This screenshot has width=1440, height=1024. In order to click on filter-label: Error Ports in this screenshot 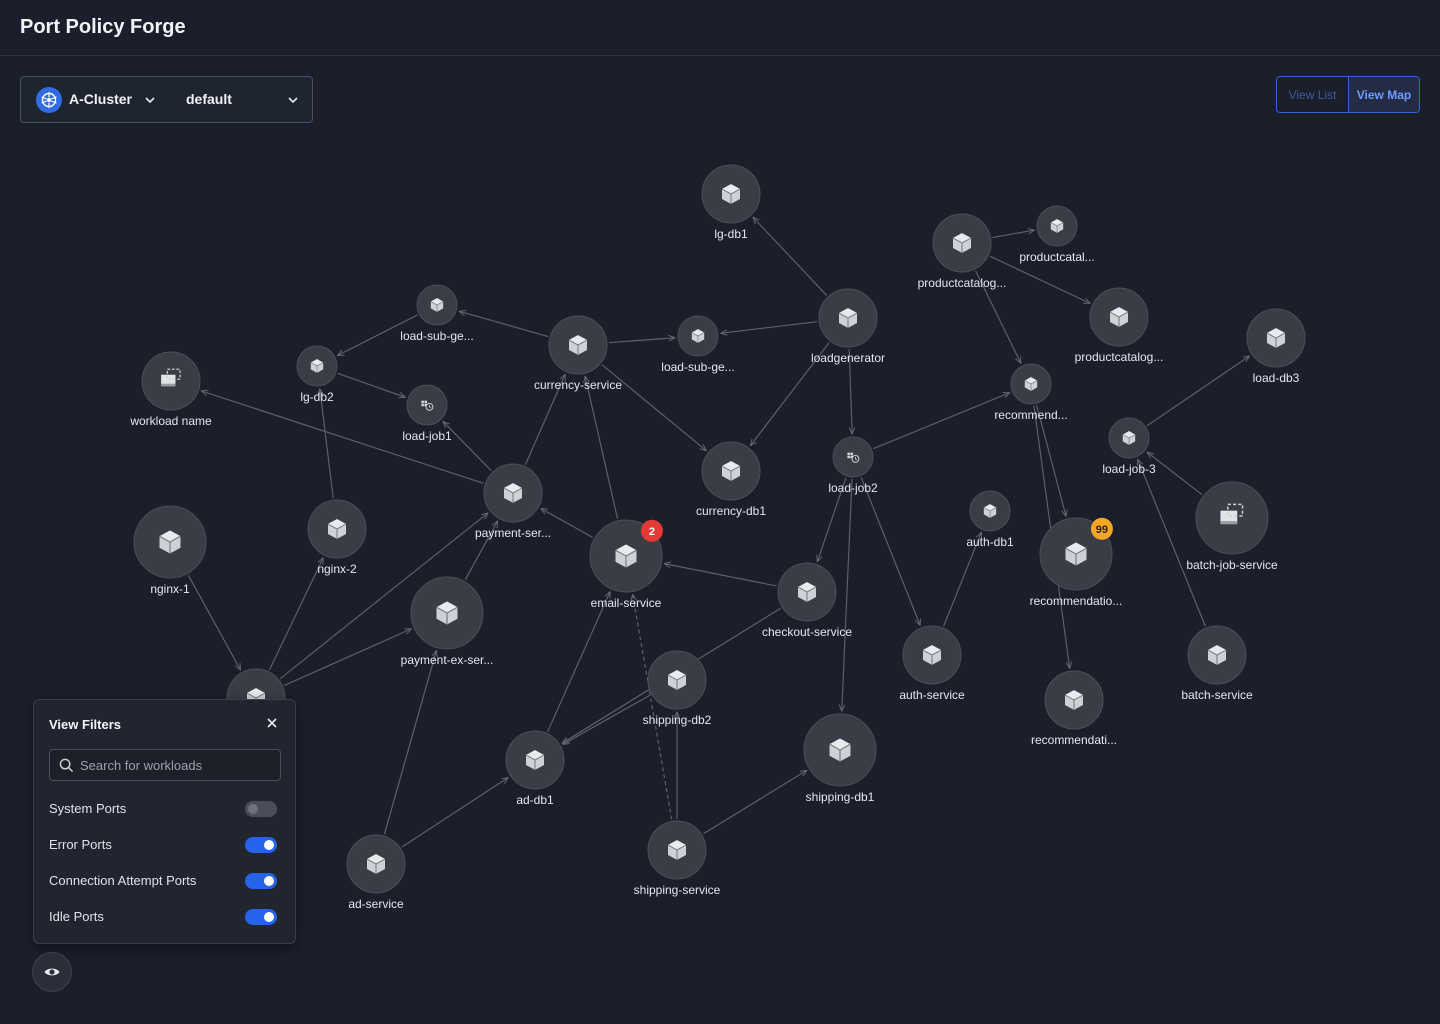, I will do `click(80, 844)`.